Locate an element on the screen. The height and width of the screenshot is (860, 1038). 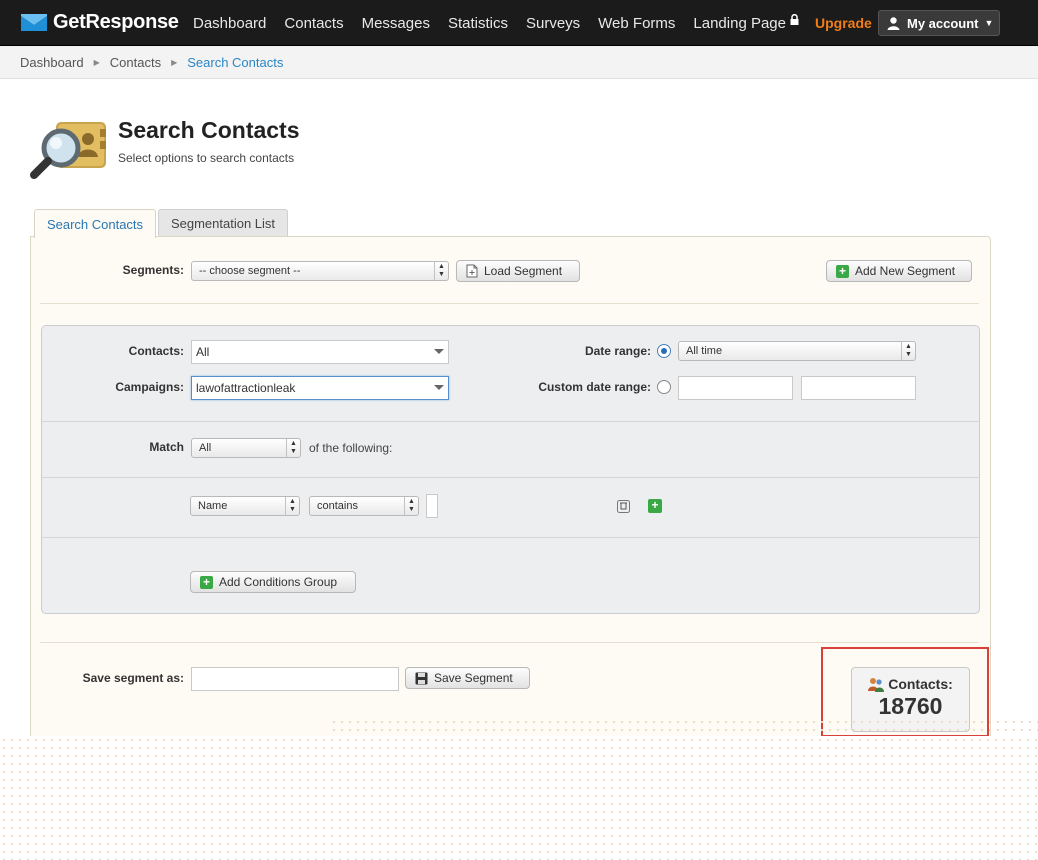
match-label: Match is located at coordinates (166, 447).